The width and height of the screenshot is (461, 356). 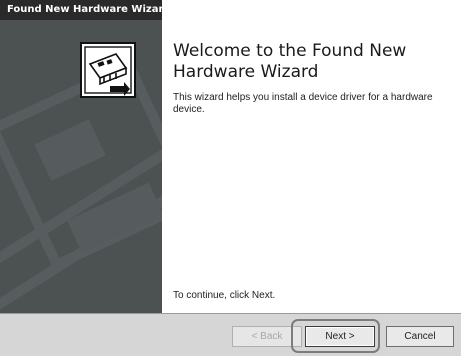 I want to click on titlebar-blank, so click(x=311, y=10).